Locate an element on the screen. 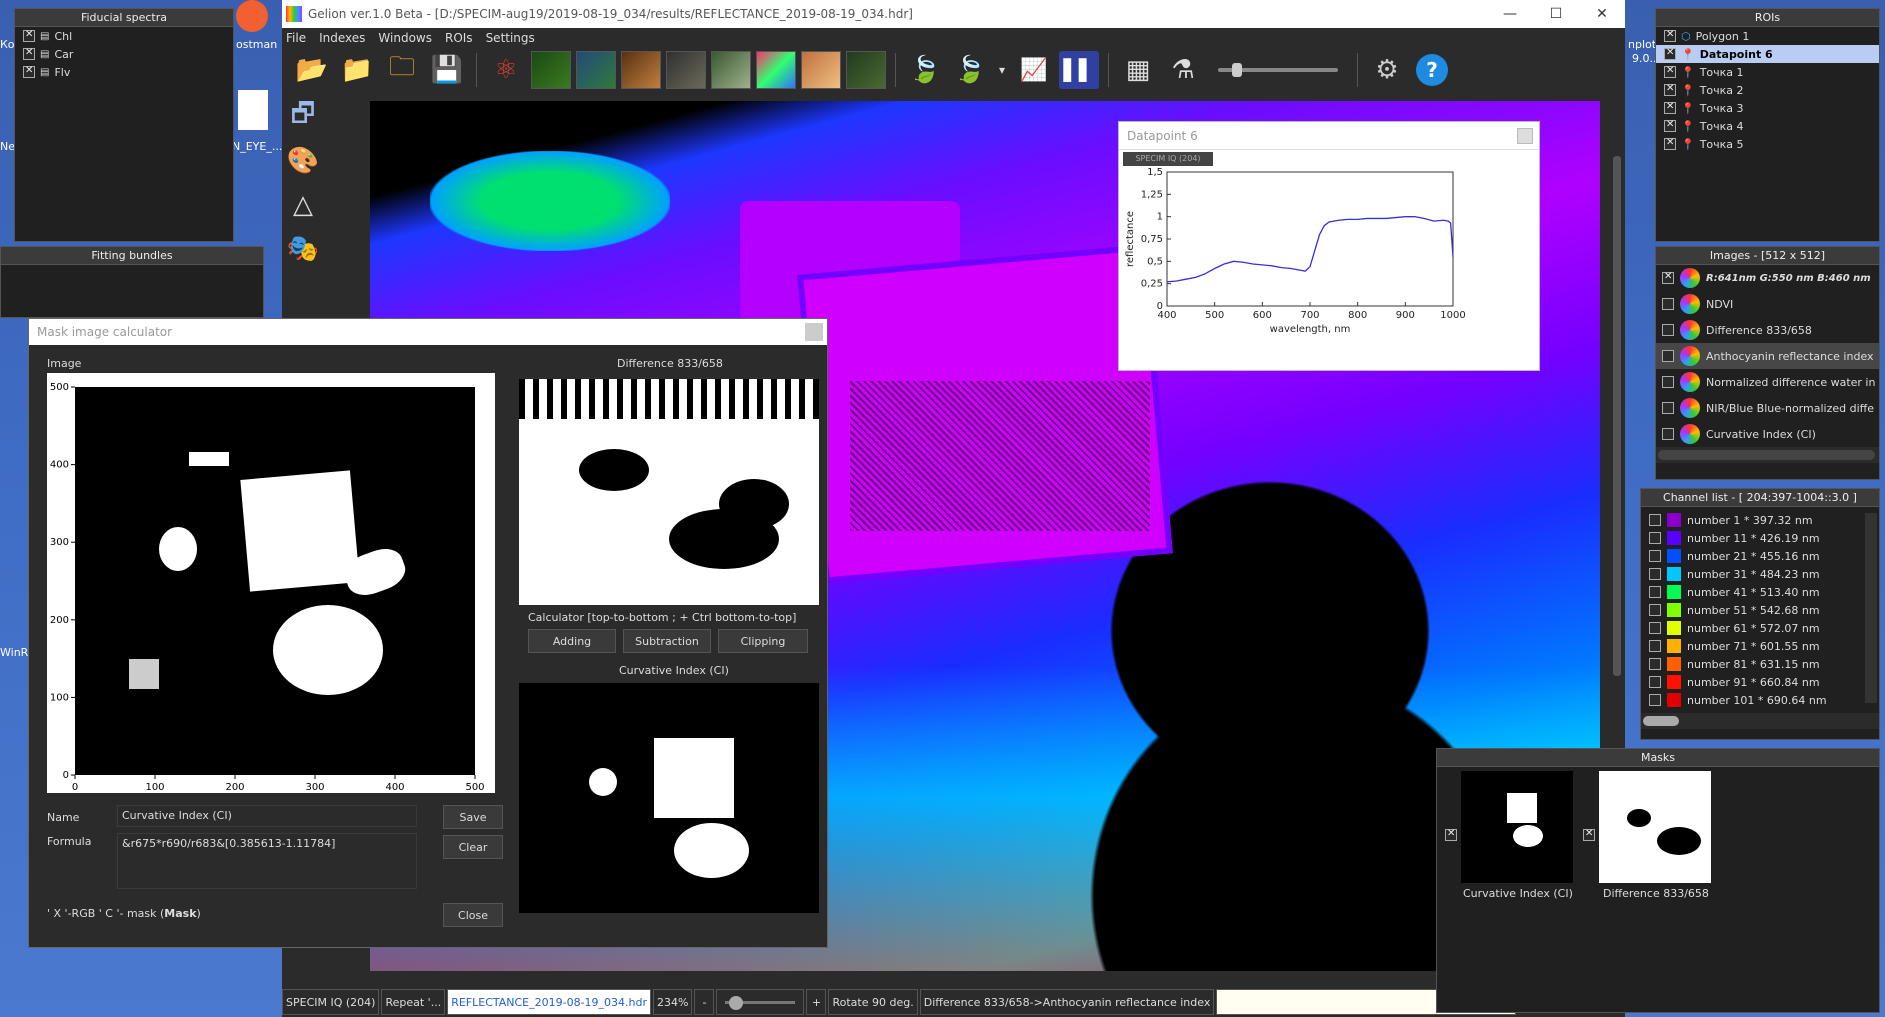  thumbnail-forest is located at coordinates (866, 70).